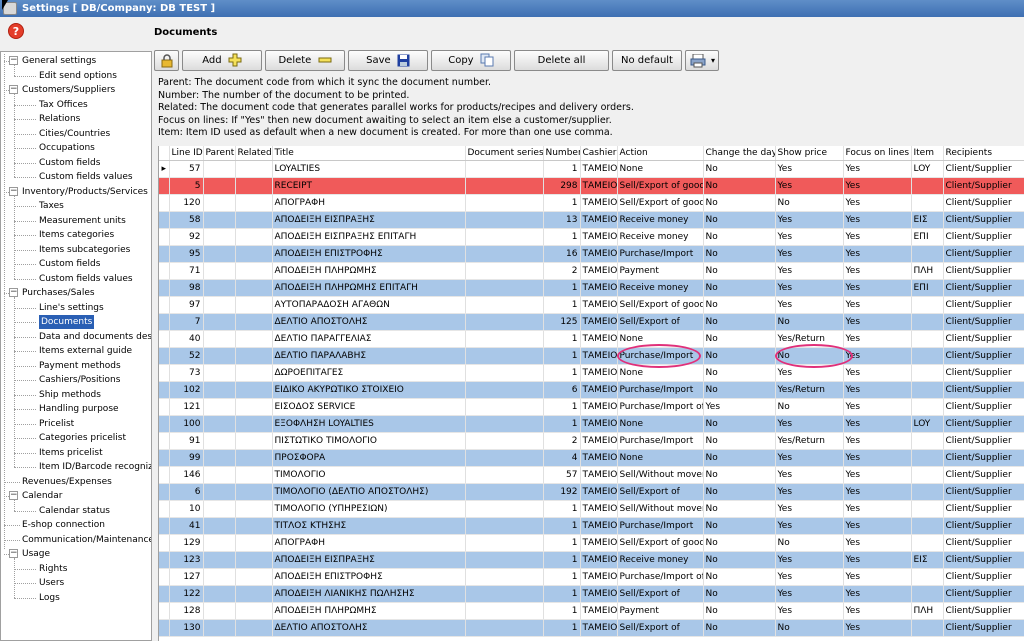 The width and height of the screenshot is (1024, 641). Describe the element at coordinates (186, 543) in the screenshot. I see `table-cell: 129` at that location.